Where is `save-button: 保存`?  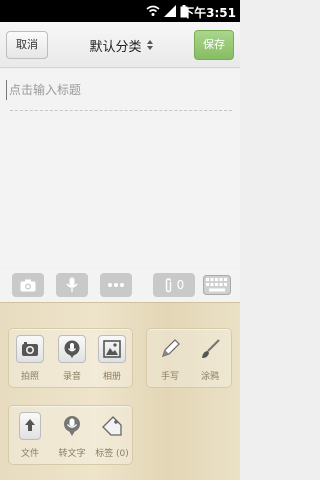 save-button: 保存 is located at coordinates (214, 45).